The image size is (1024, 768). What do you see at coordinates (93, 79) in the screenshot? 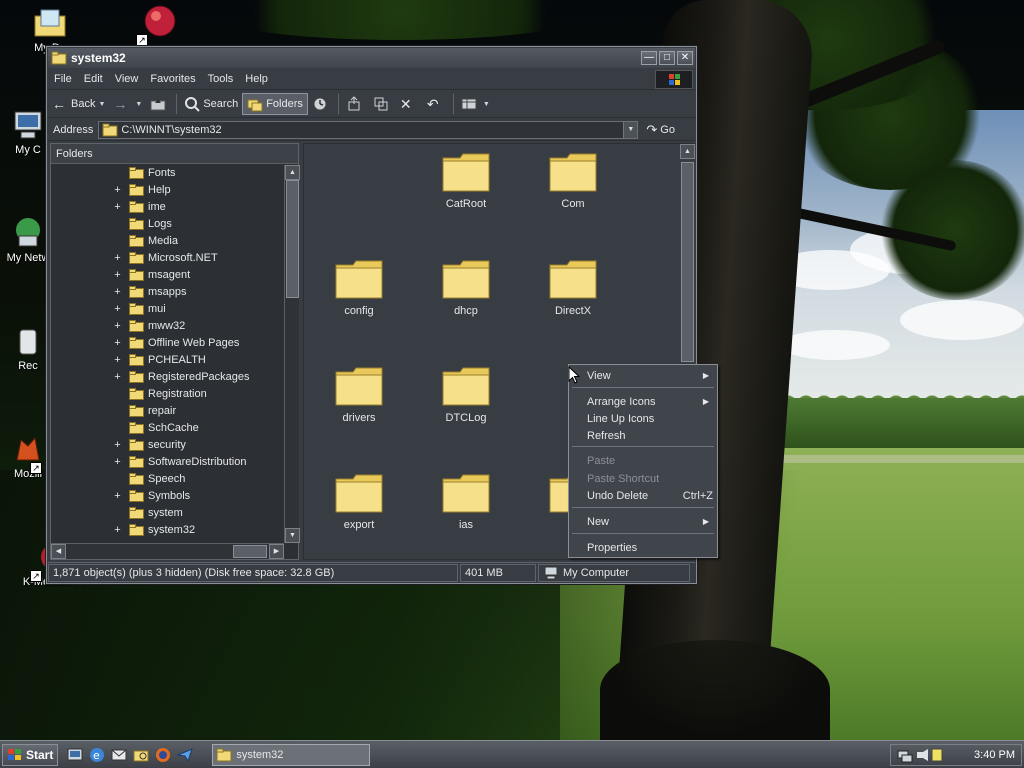
I see `menu-edit: Edit` at bounding box center [93, 79].